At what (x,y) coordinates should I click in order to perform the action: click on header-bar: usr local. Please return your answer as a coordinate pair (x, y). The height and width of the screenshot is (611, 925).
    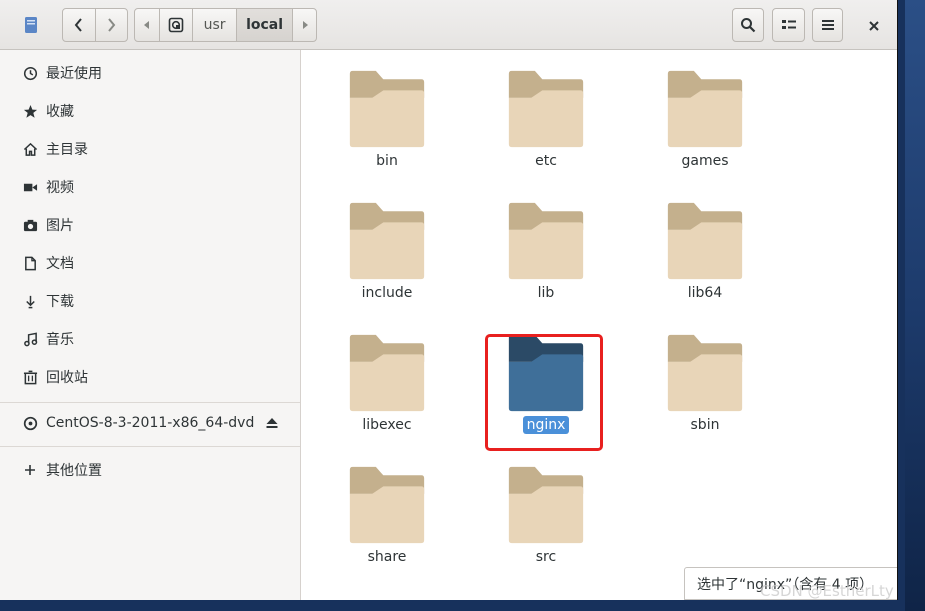
    Looking at the image, I should click on (448, 25).